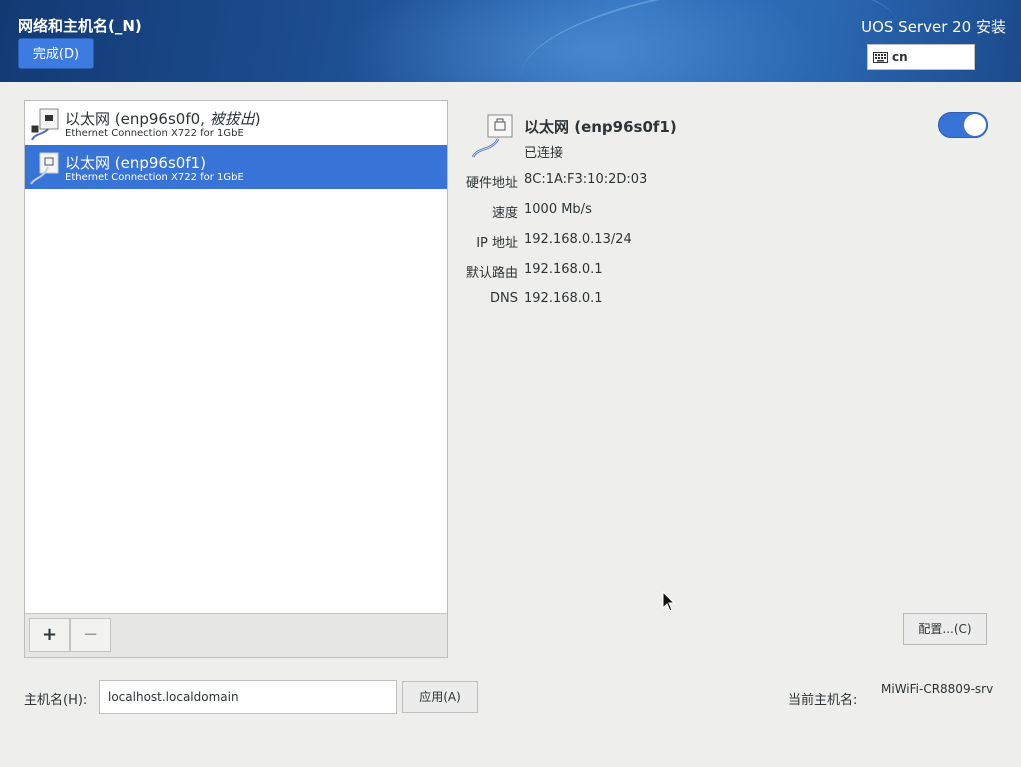 Image resolution: width=1021 pixels, height=767 pixels. Describe the element at coordinates (586, 179) in the screenshot. I see `field-value: 8C:1A:F3:10:2D:03` at that location.